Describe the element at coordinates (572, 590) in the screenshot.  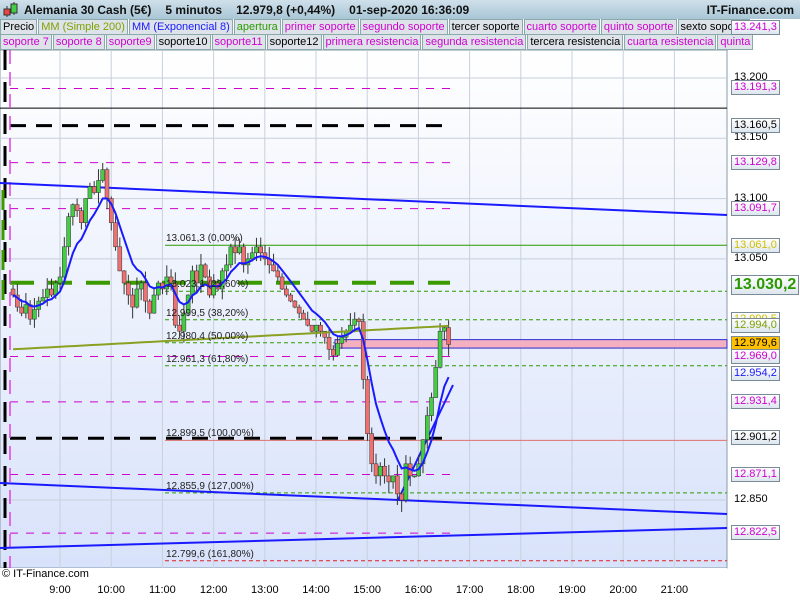
I see `x-tick-label: 19:00` at that location.